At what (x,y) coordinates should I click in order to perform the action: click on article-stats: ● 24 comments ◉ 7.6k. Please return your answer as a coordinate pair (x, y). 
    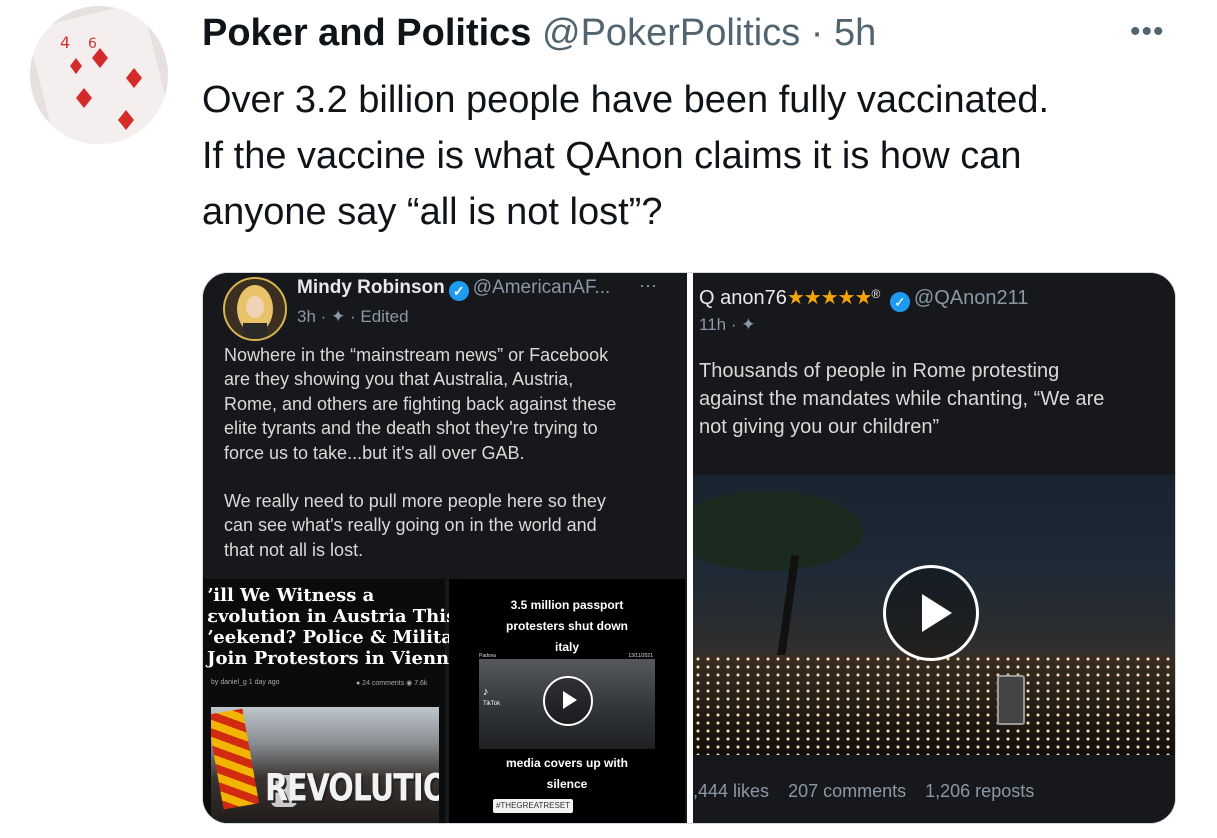
    Looking at the image, I should click on (392, 683).